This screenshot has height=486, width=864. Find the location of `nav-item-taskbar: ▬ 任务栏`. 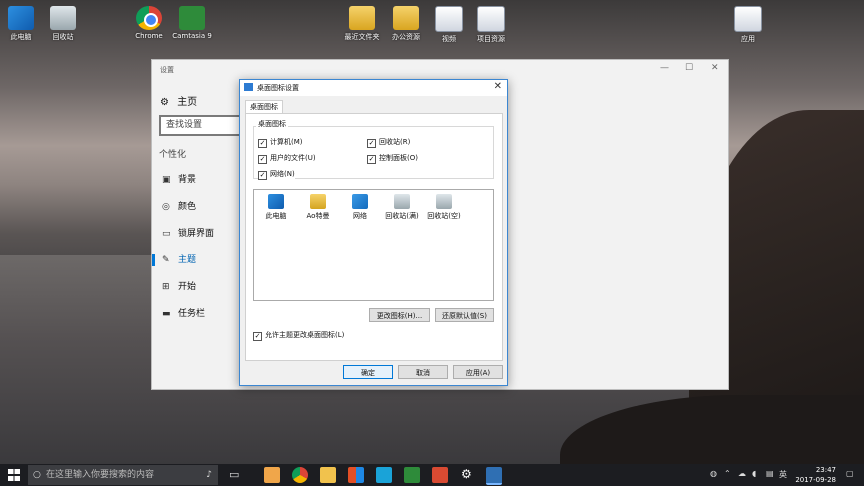

nav-item-taskbar: ▬ 任务栏 is located at coordinates (196, 314).